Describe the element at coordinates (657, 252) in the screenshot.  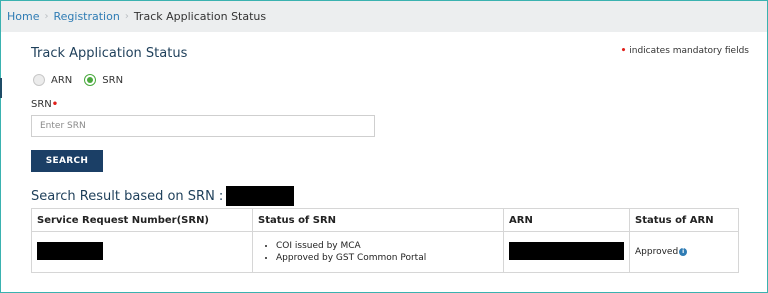
I see `arn-status-text: Approved` at that location.